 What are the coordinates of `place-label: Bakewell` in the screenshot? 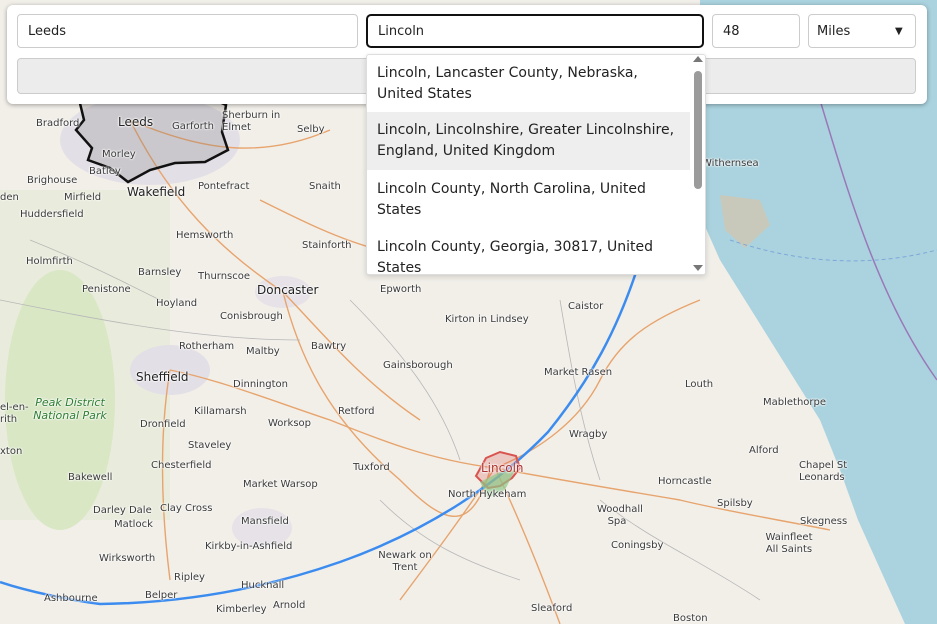 It's located at (90, 477).